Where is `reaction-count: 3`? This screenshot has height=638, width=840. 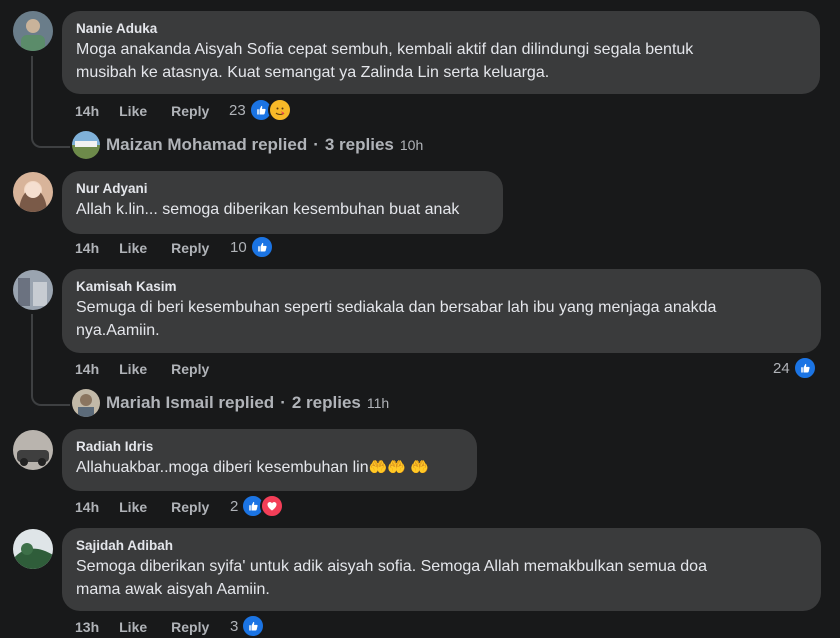 reaction-count: 3 is located at coordinates (234, 626).